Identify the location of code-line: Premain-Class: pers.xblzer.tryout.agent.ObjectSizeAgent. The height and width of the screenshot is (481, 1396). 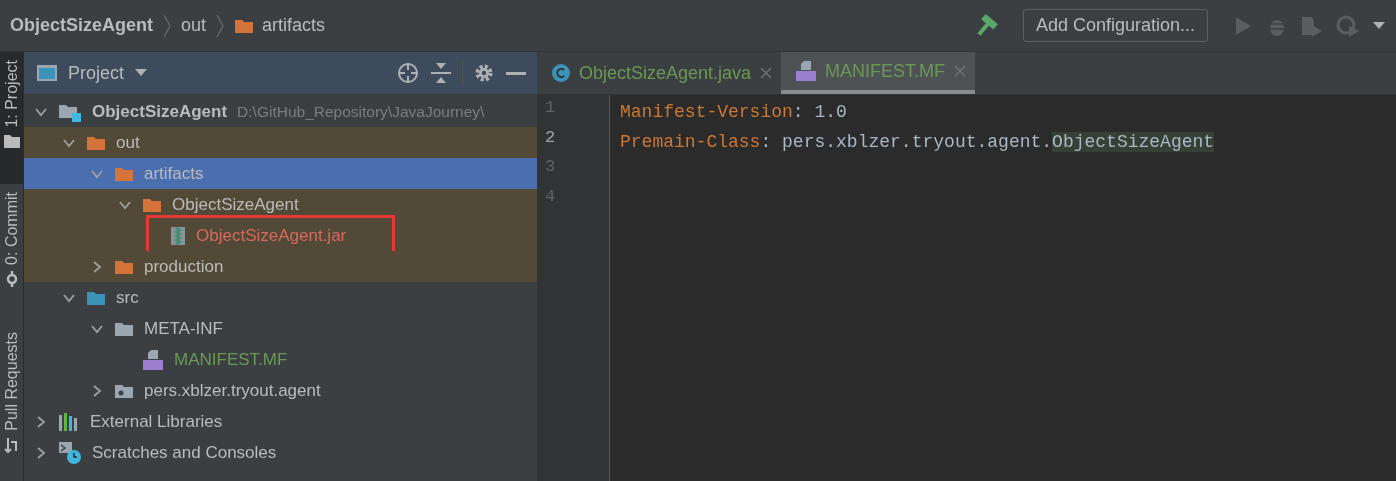
(917, 141).